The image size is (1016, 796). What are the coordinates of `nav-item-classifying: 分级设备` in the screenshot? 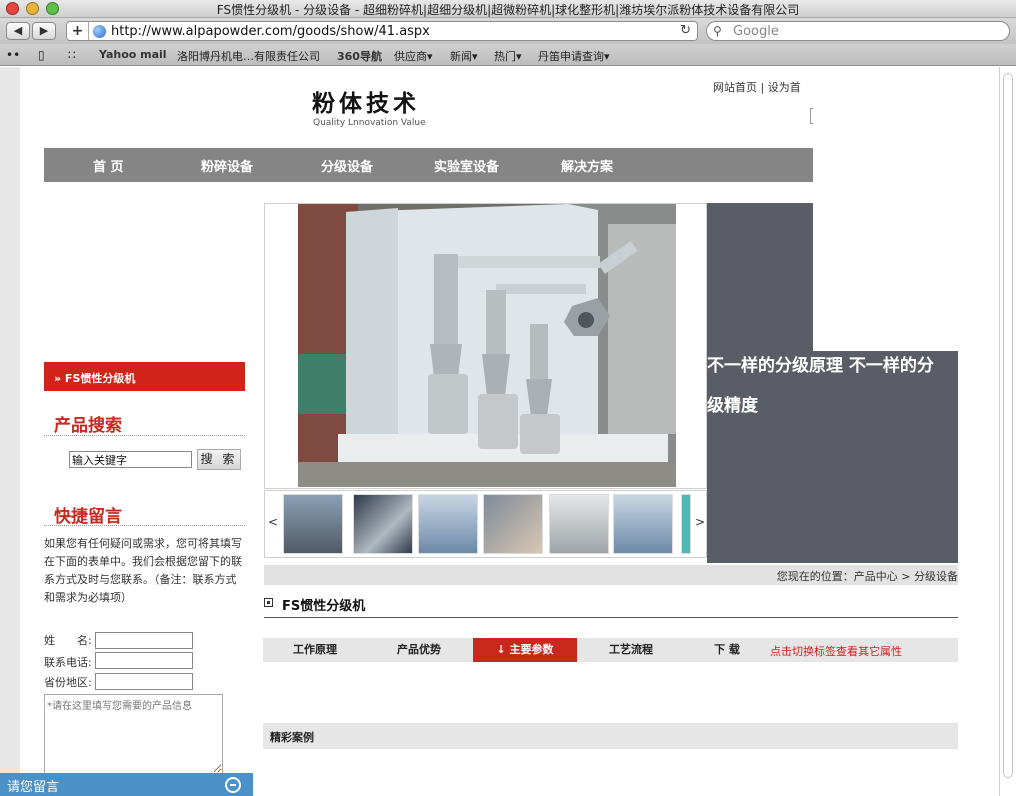 It's located at (347, 165).